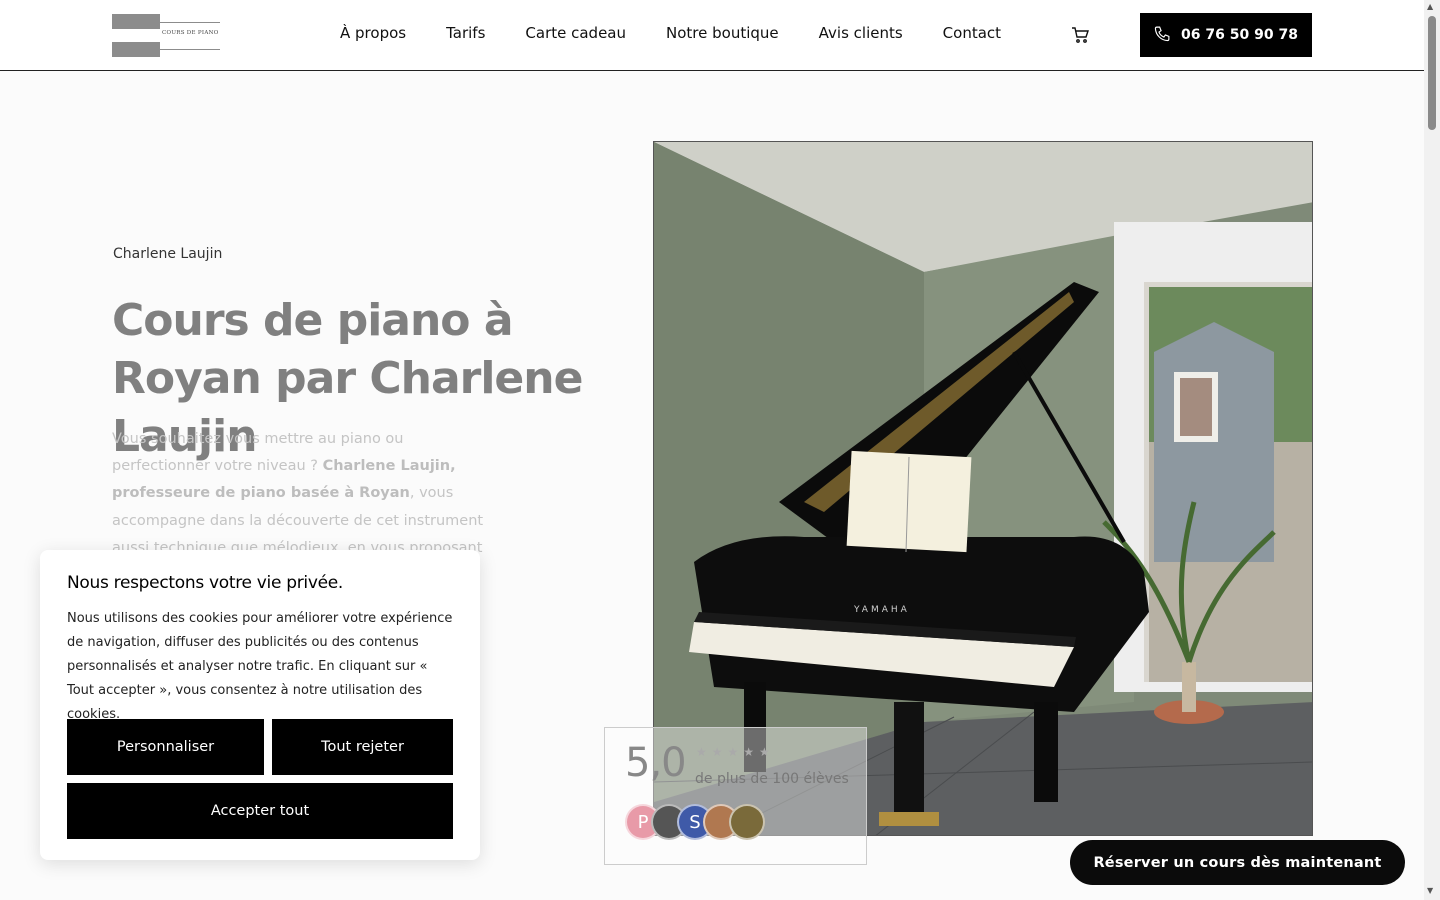 The width and height of the screenshot is (1440, 900). Describe the element at coordinates (772, 779) in the screenshot. I see `rating-caption: de plus de 100 élèves` at that location.